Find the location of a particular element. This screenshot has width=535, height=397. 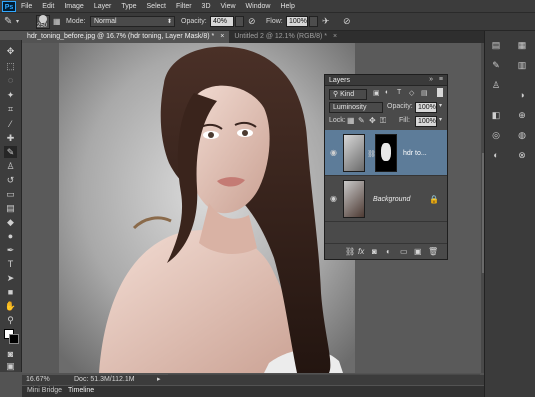

layer-row-background: ◉ Background 🔒 is located at coordinates (386, 199).